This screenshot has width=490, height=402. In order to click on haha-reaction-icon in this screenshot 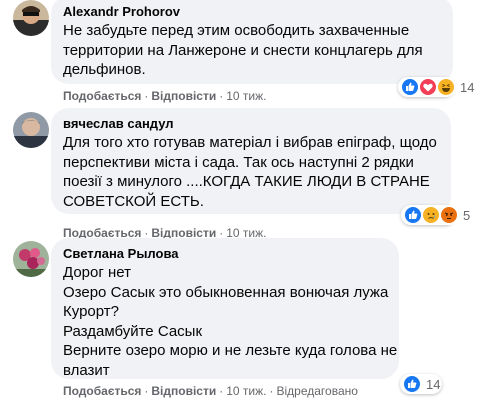, I will do `click(446, 87)`.